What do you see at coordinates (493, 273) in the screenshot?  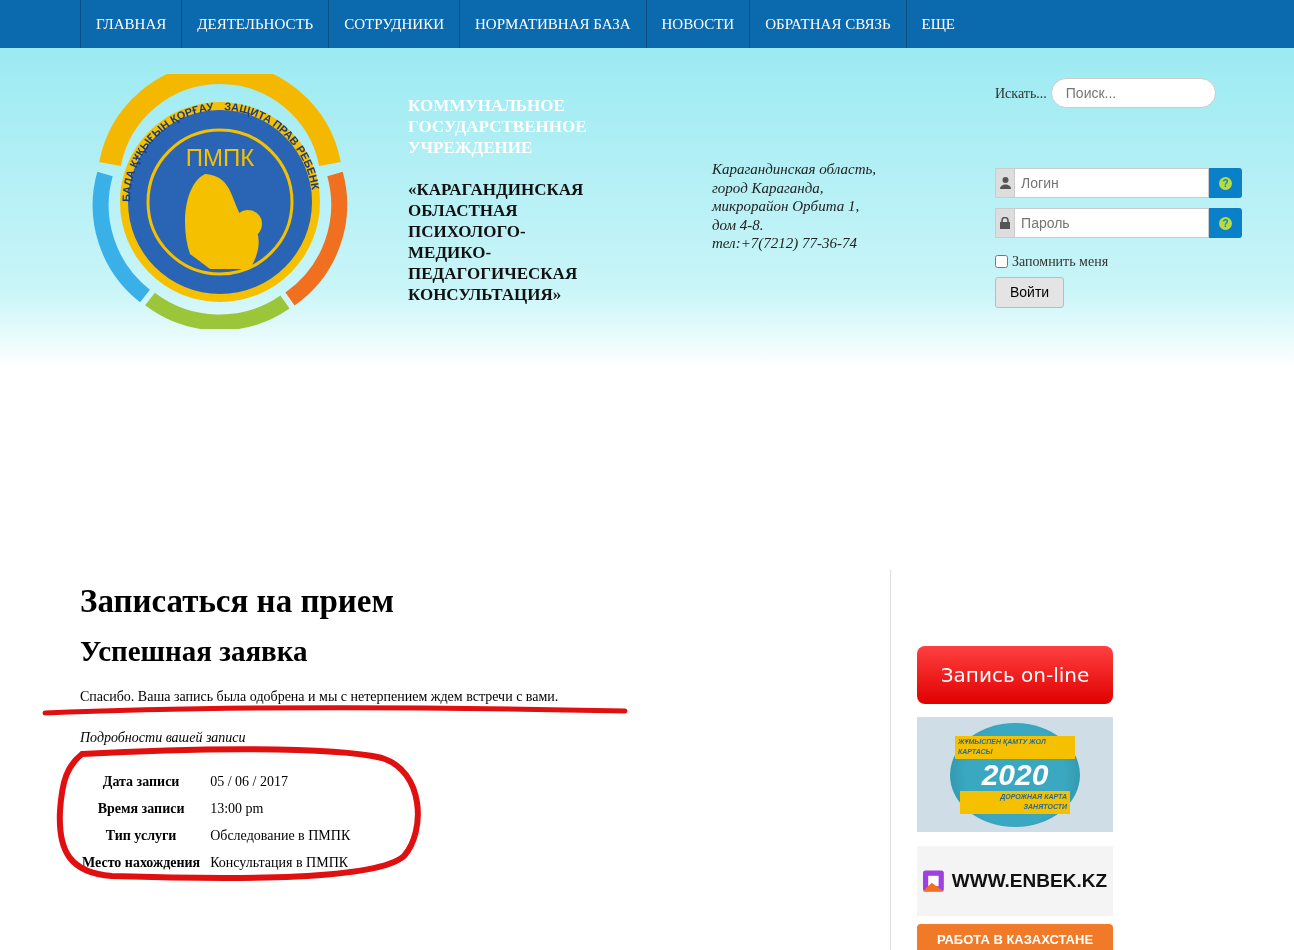 I see `org-name-text: ПЕДАГОГИЧЕСКАЯ` at bounding box center [493, 273].